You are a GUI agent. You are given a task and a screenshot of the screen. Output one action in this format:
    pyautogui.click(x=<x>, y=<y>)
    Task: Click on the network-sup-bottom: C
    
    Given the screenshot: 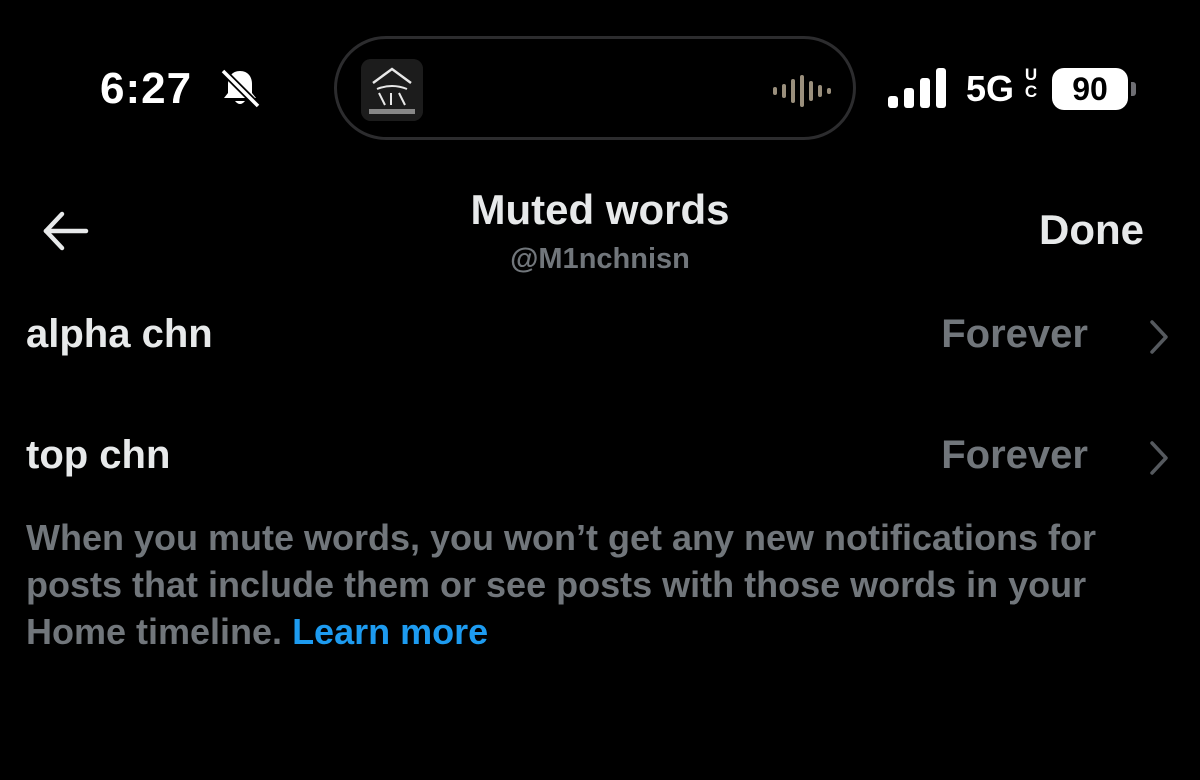 What is the action you would take?
    pyautogui.click(x=1031, y=91)
    